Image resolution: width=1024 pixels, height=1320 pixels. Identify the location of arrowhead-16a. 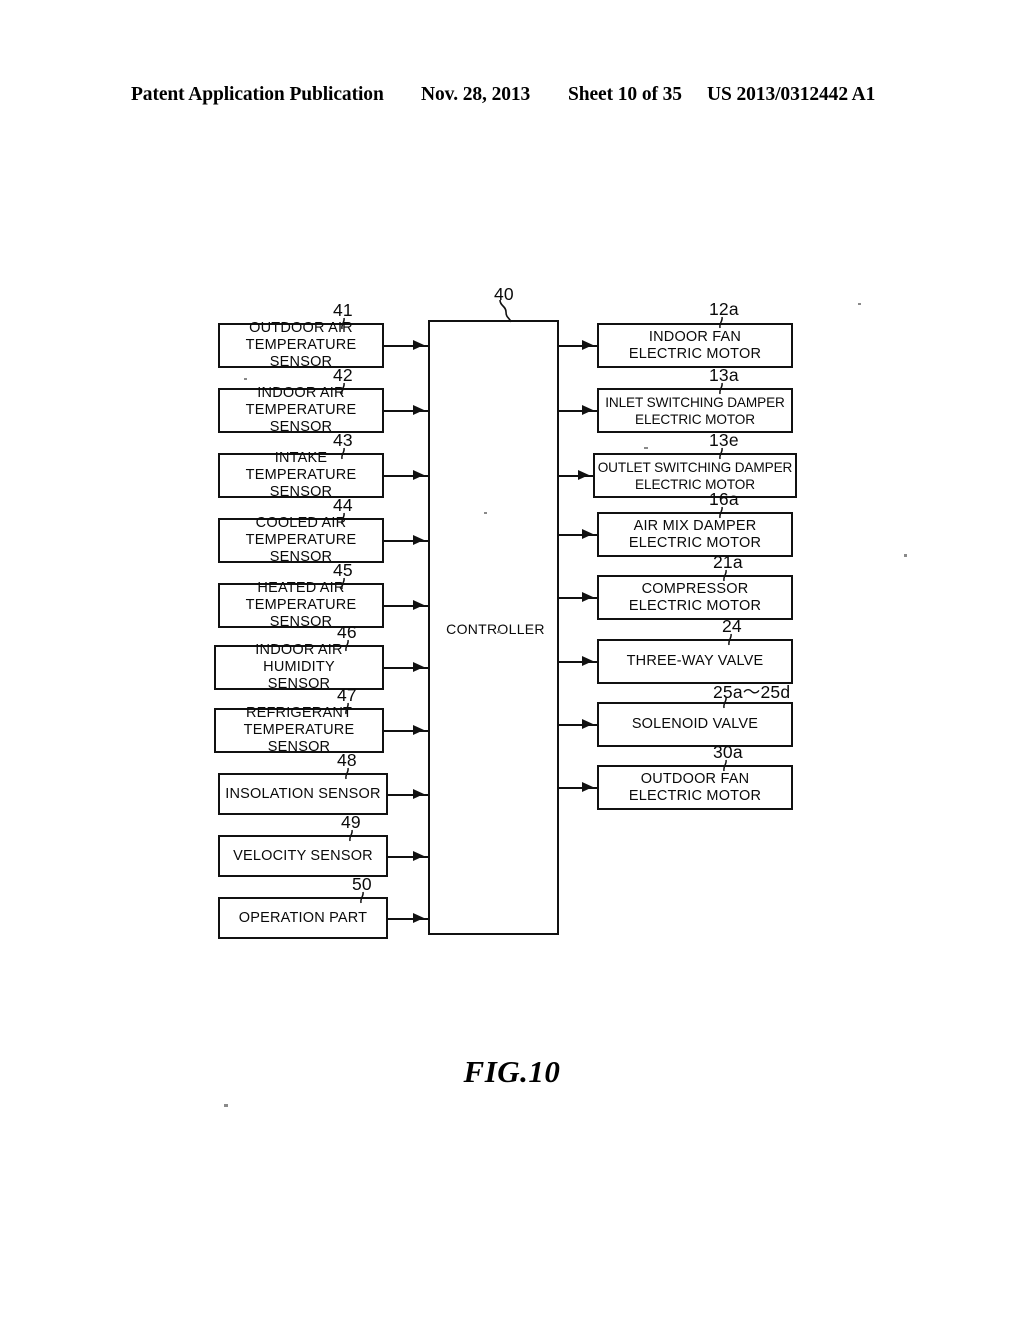
(587, 533).